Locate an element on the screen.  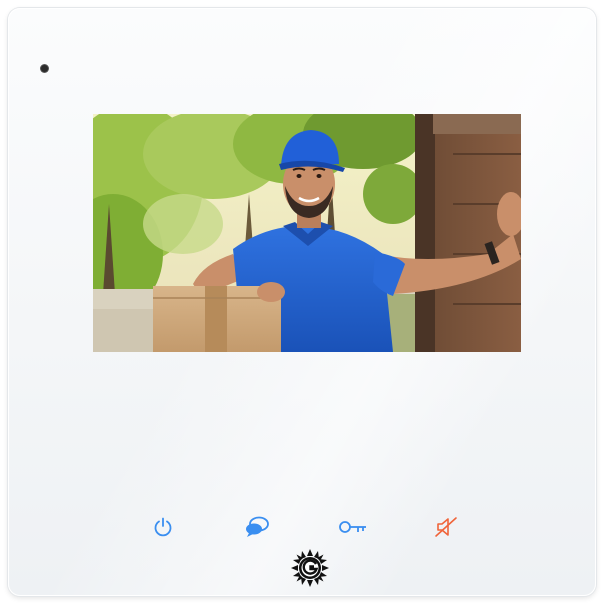
camera-lens is located at coordinates (44, 68).